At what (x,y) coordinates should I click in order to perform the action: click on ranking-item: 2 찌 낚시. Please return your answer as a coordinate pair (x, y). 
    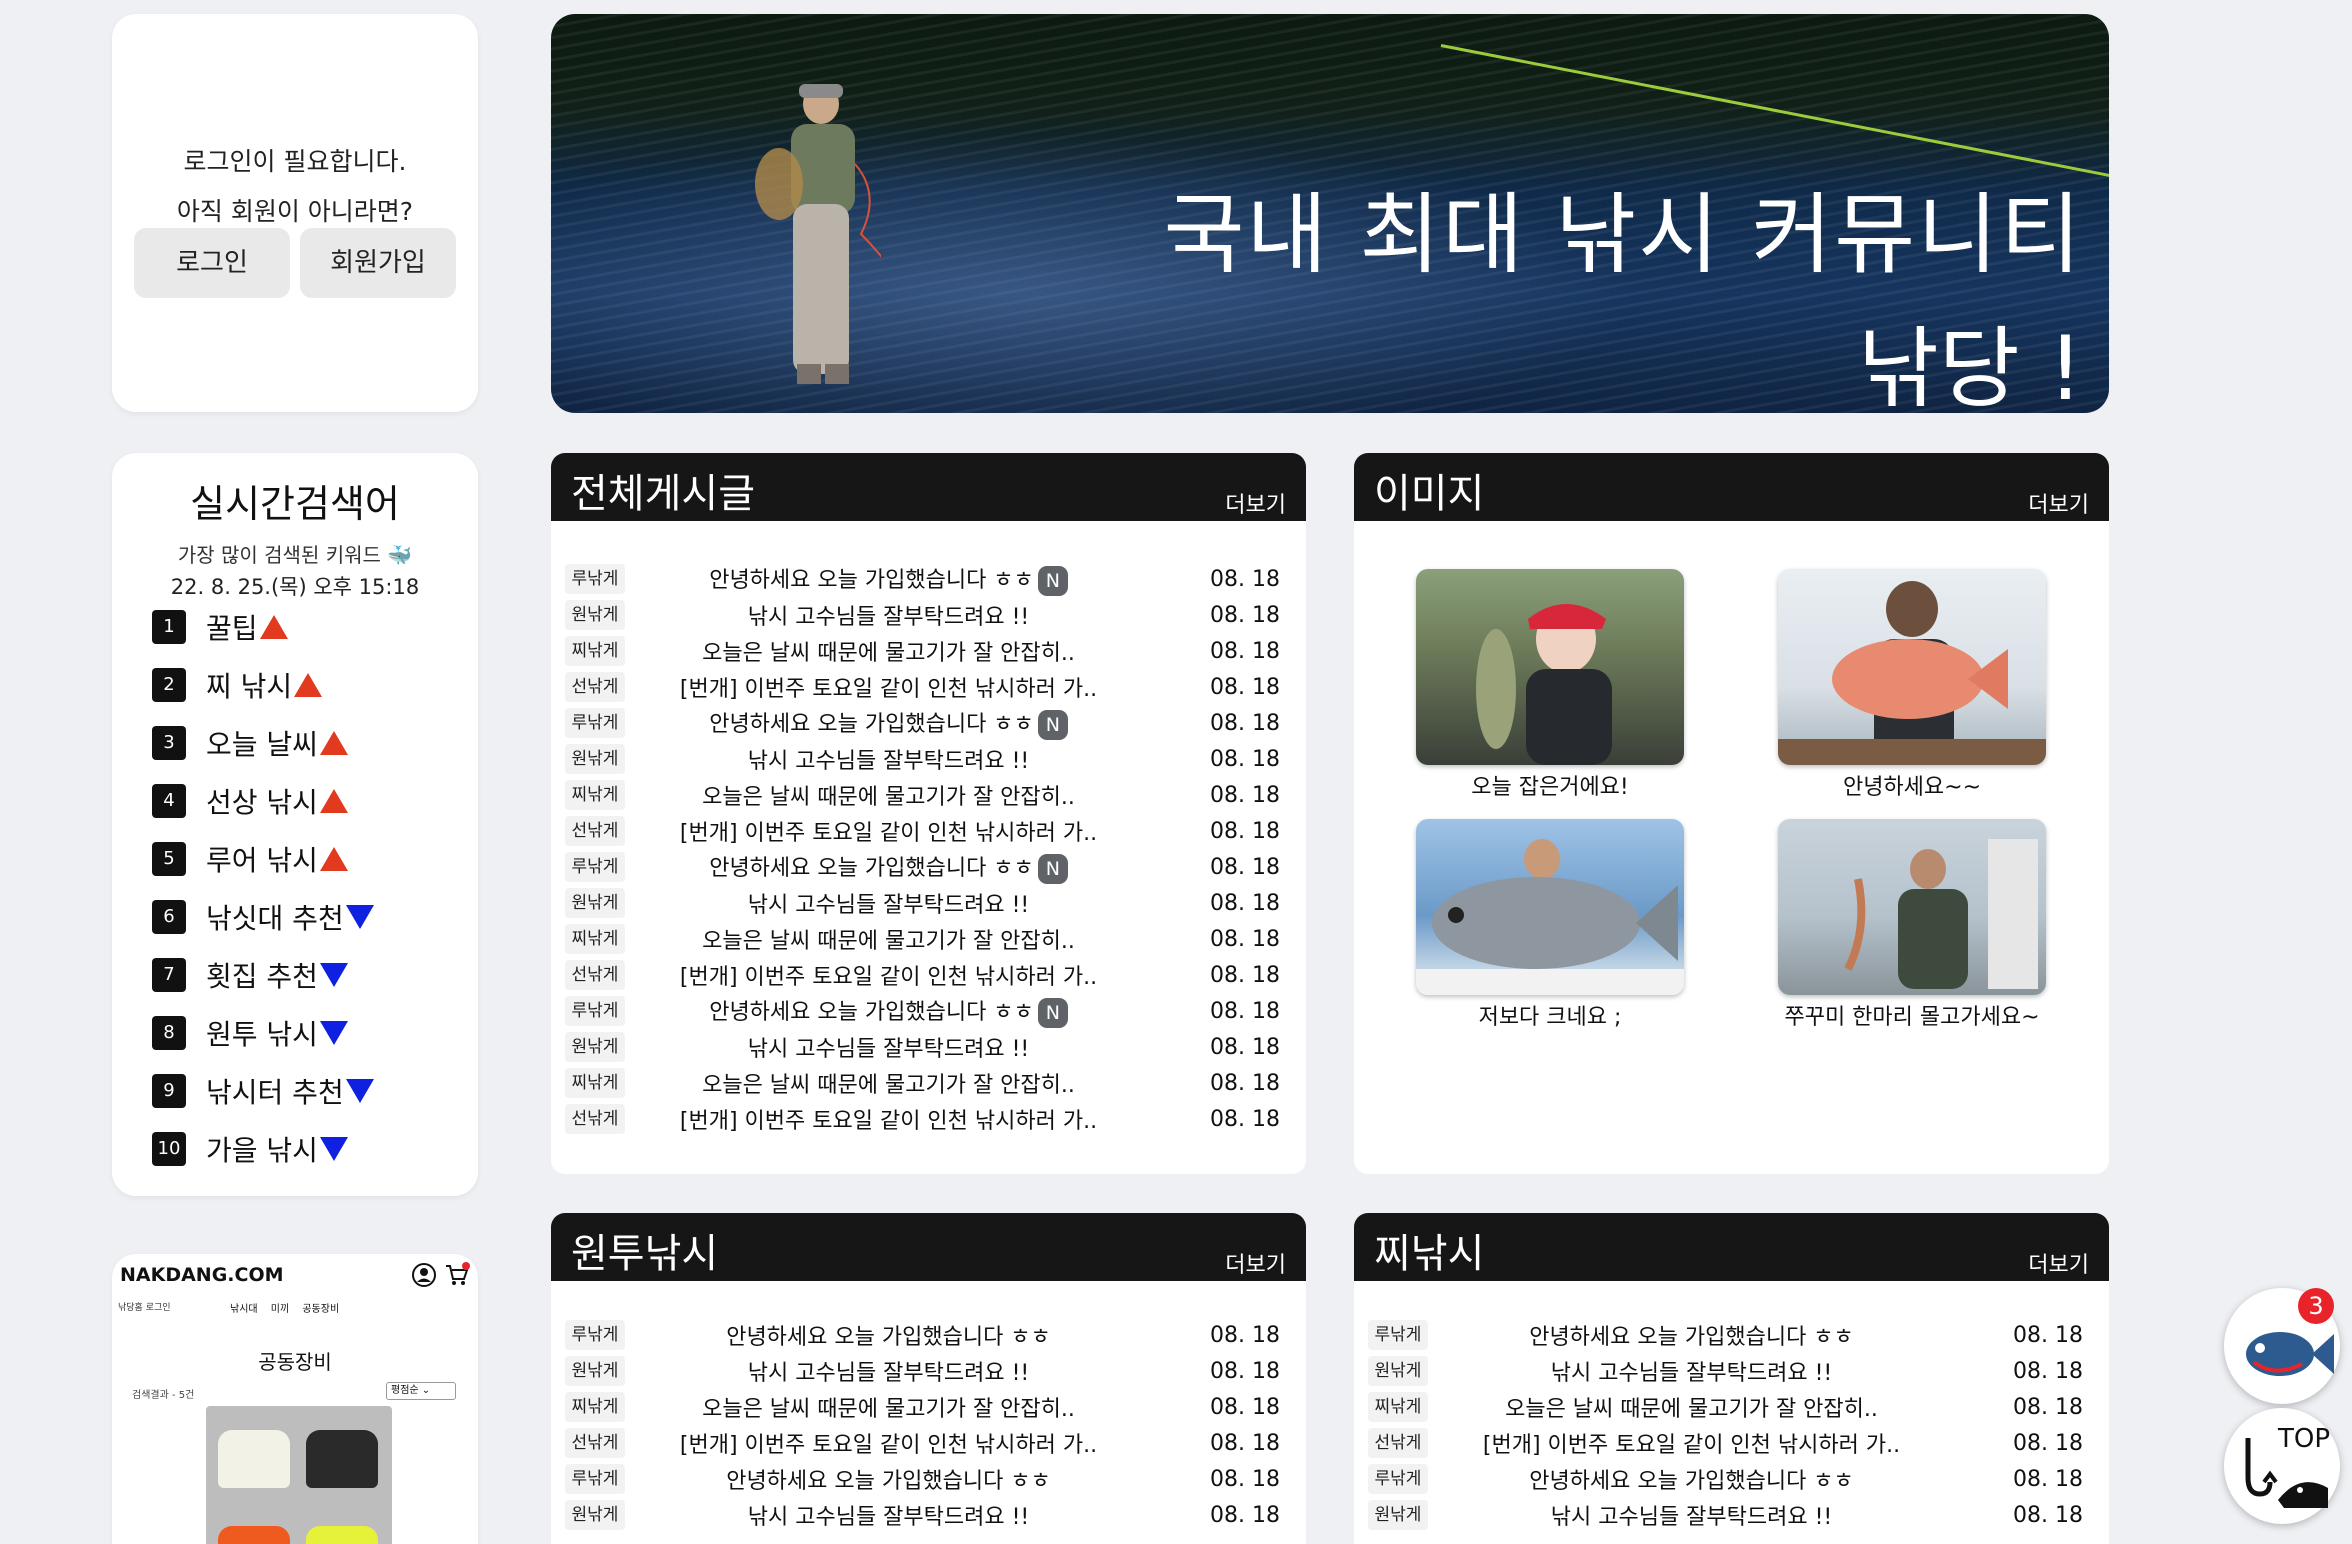
    Looking at the image, I should click on (237, 685).